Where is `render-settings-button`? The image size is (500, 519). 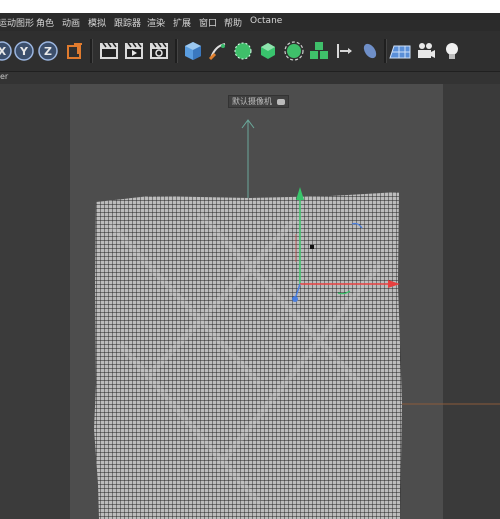 render-settings-button is located at coordinates (159, 51).